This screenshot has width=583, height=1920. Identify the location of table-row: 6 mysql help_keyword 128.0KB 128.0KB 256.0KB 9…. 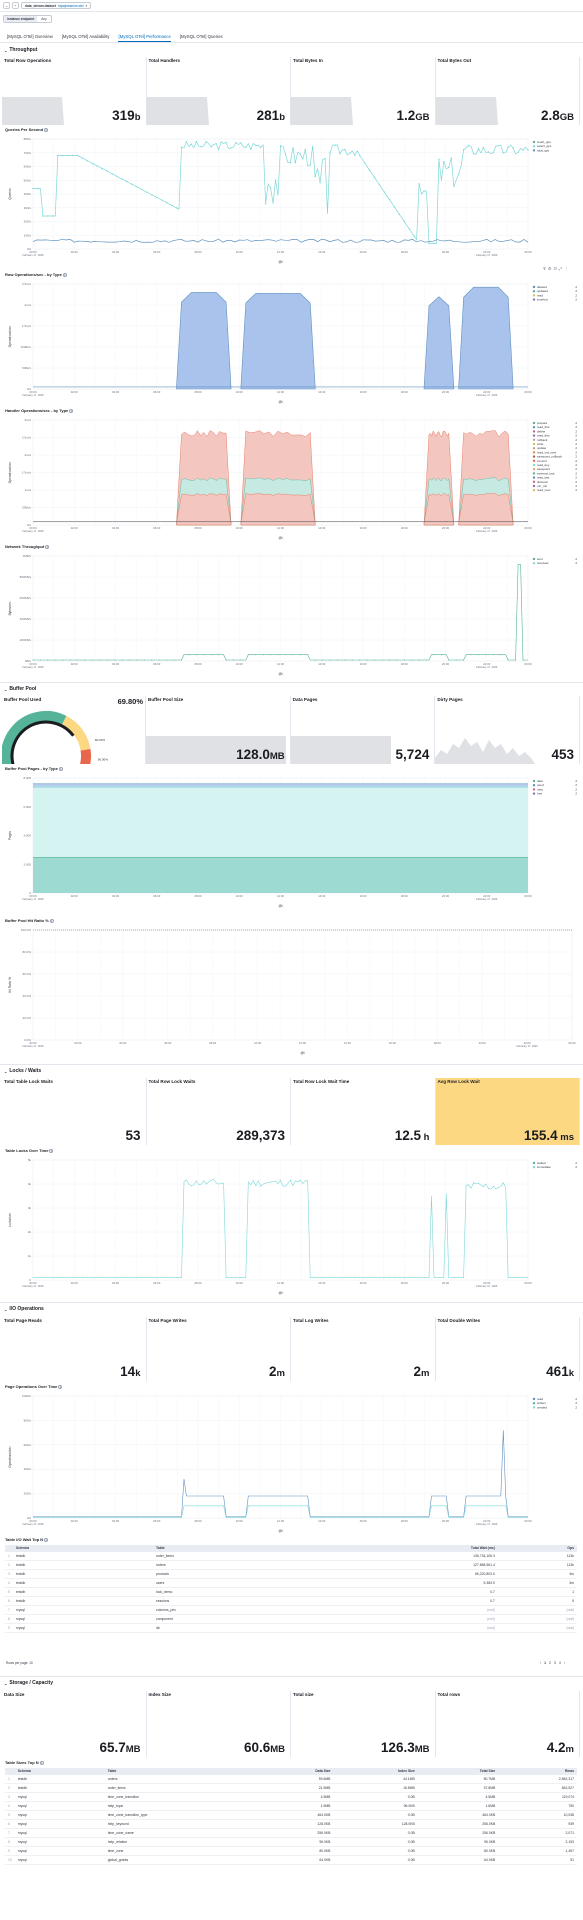
(291, 1824).